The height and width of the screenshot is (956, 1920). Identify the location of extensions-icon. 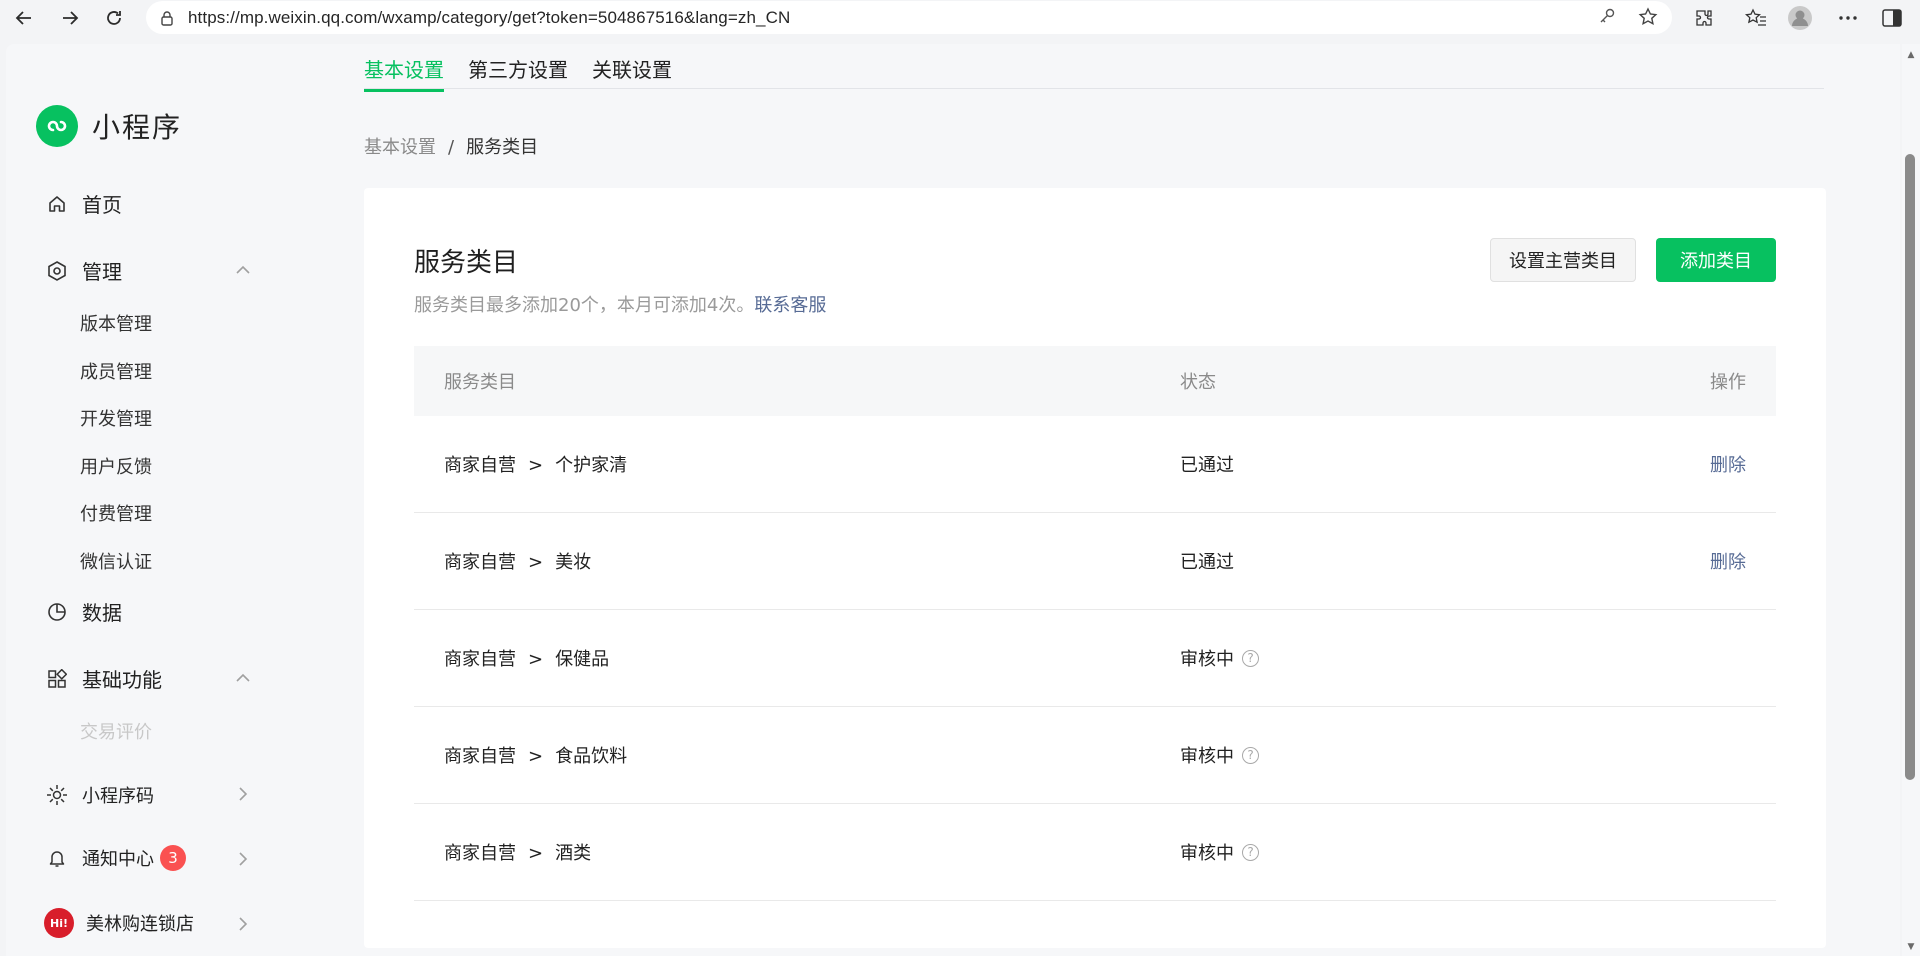
(1704, 18).